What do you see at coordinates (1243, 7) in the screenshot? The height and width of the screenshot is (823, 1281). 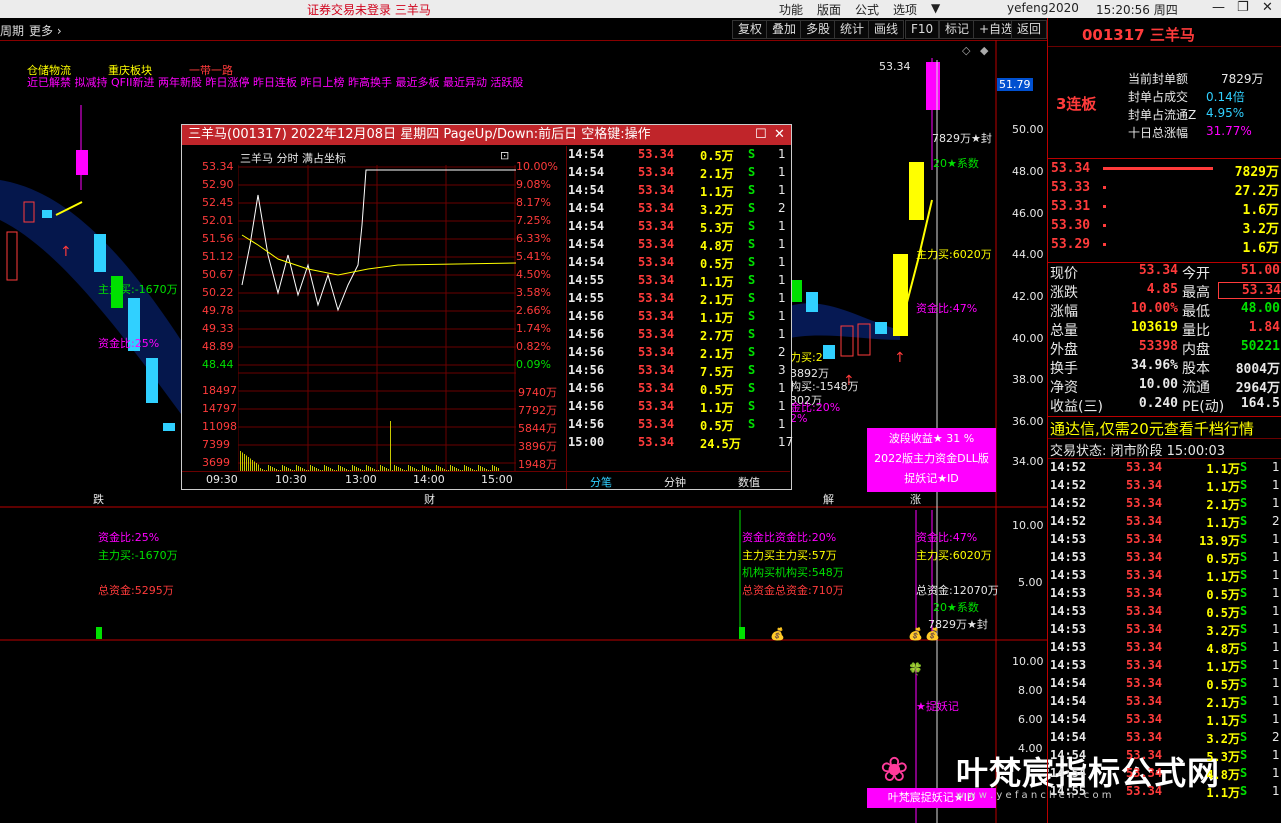 I see `maximize-icon: ❐` at bounding box center [1243, 7].